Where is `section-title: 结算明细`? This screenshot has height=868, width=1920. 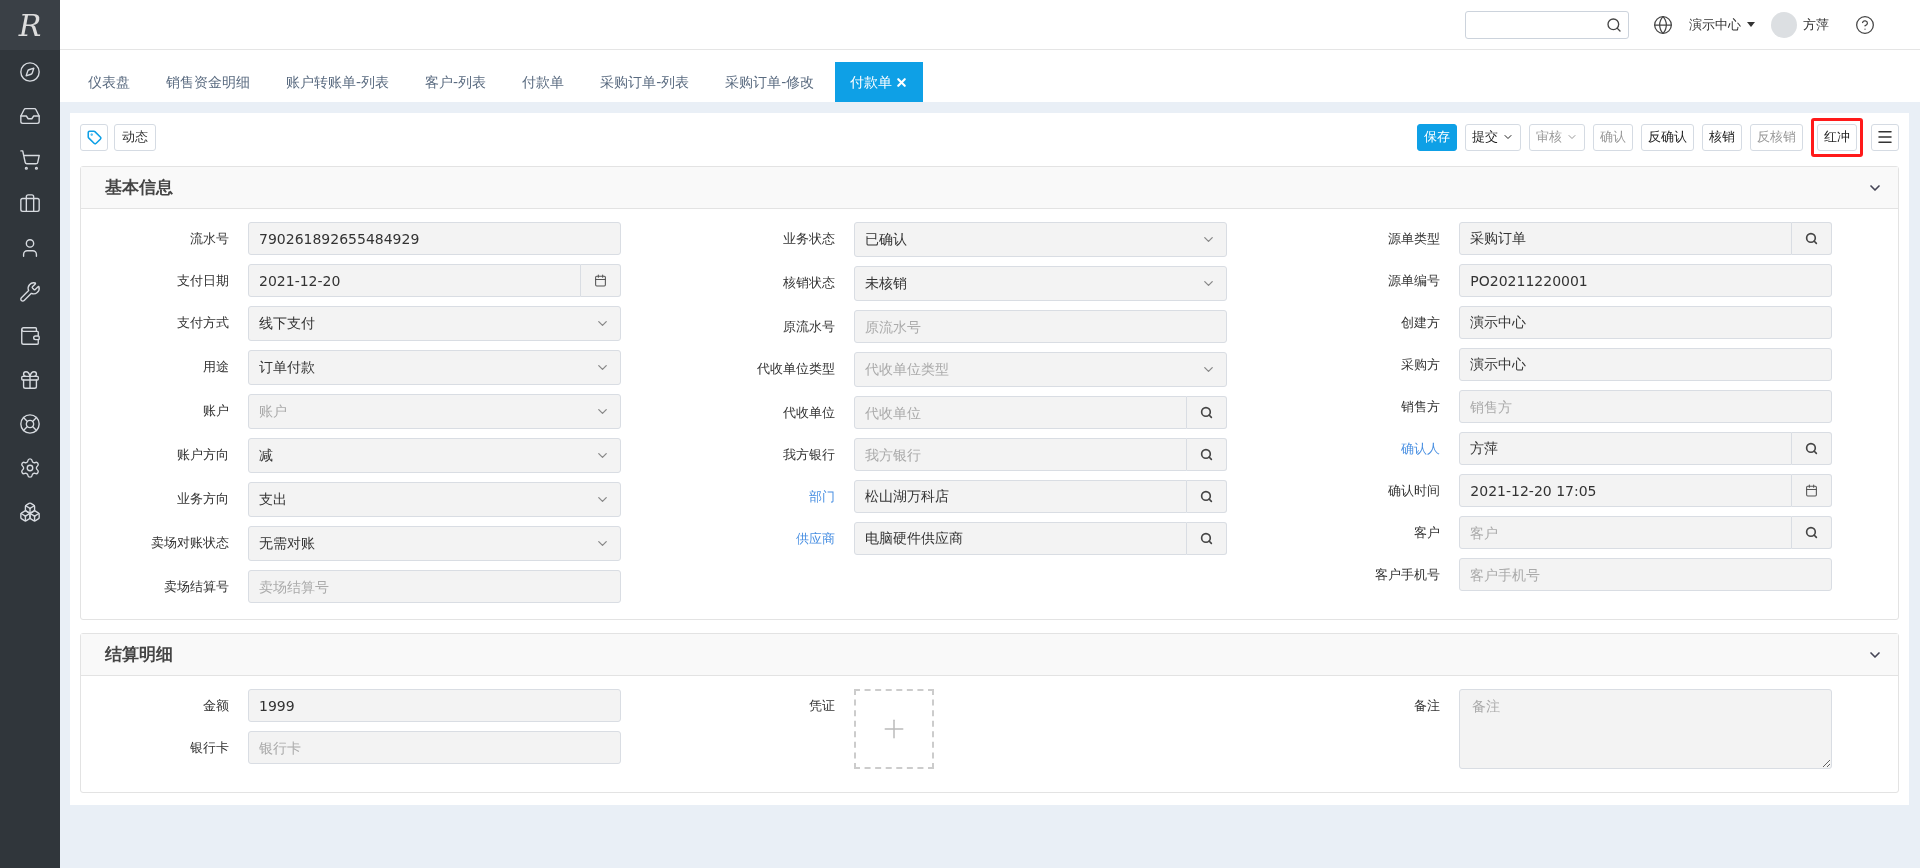
section-title: 结算明细 is located at coordinates (139, 654).